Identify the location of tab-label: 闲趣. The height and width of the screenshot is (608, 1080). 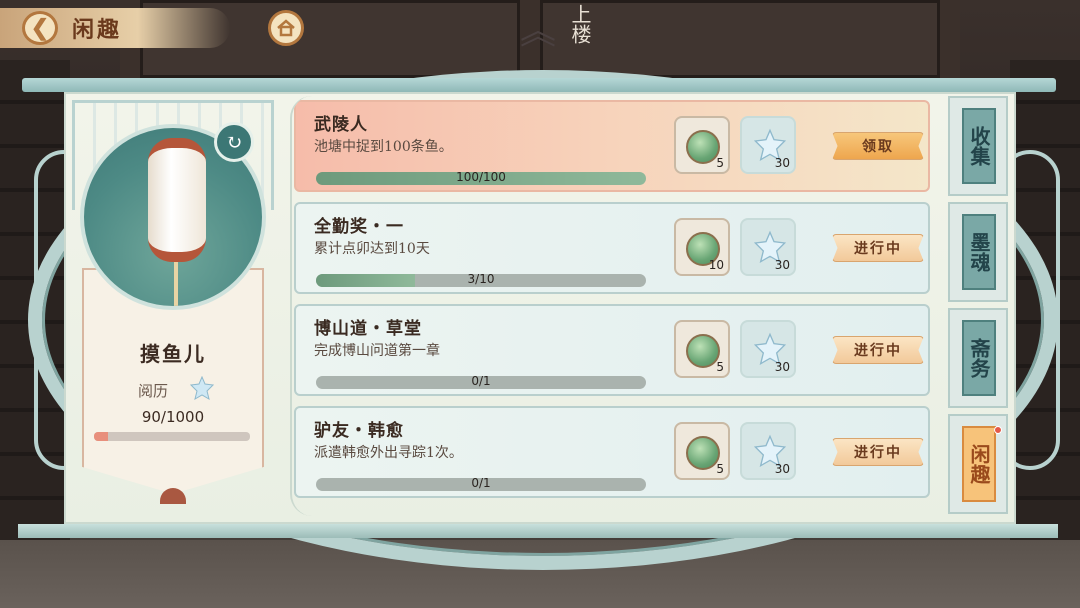
(979, 464).